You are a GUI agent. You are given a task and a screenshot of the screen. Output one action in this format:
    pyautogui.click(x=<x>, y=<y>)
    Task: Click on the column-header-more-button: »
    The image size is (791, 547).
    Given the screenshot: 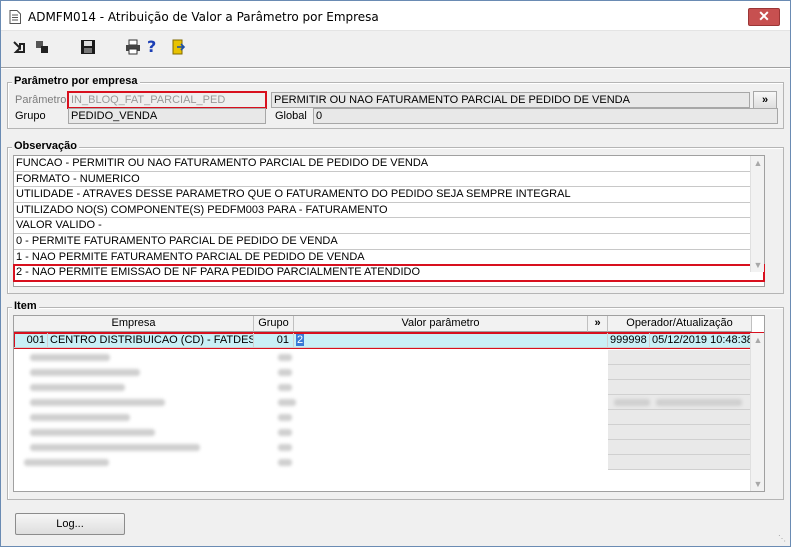 What is the action you would take?
    pyautogui.click(x=598, y=324)
    